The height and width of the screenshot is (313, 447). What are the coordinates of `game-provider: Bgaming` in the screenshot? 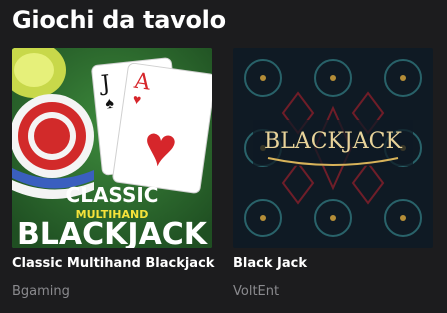 It's located at (41, 291).